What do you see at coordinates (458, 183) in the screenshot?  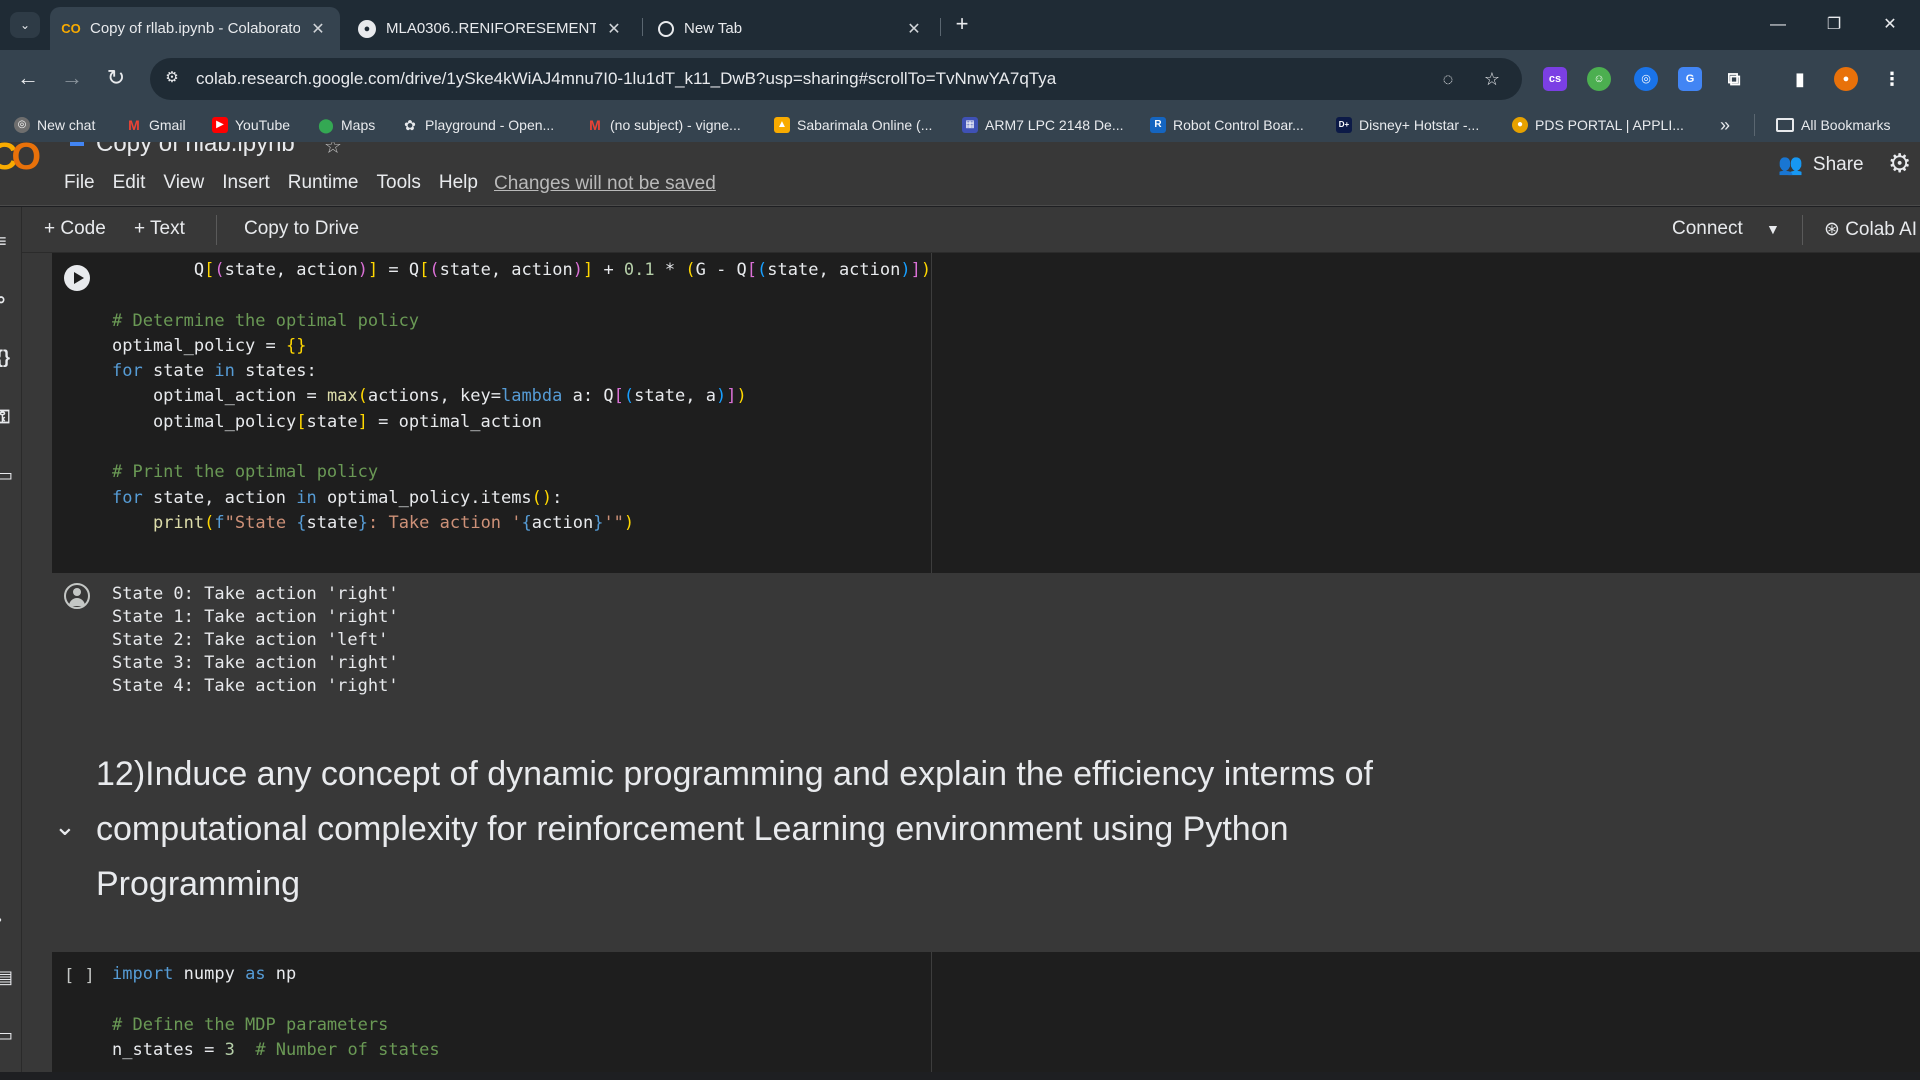 I see `menu-help: Help` at bounding box center [458, 183].